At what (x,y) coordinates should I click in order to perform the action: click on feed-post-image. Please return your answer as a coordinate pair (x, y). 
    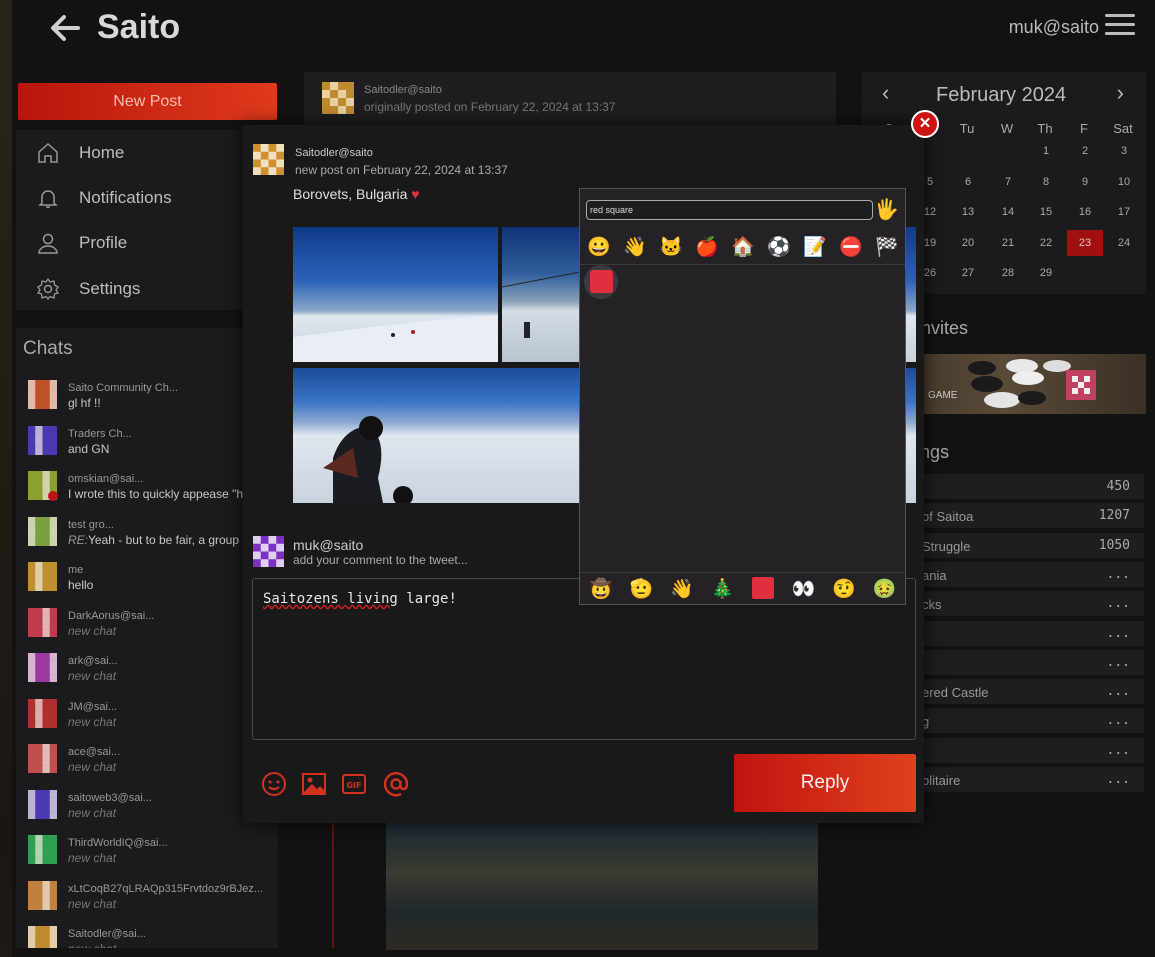
    Looking at the image, I should click on (602, 886).